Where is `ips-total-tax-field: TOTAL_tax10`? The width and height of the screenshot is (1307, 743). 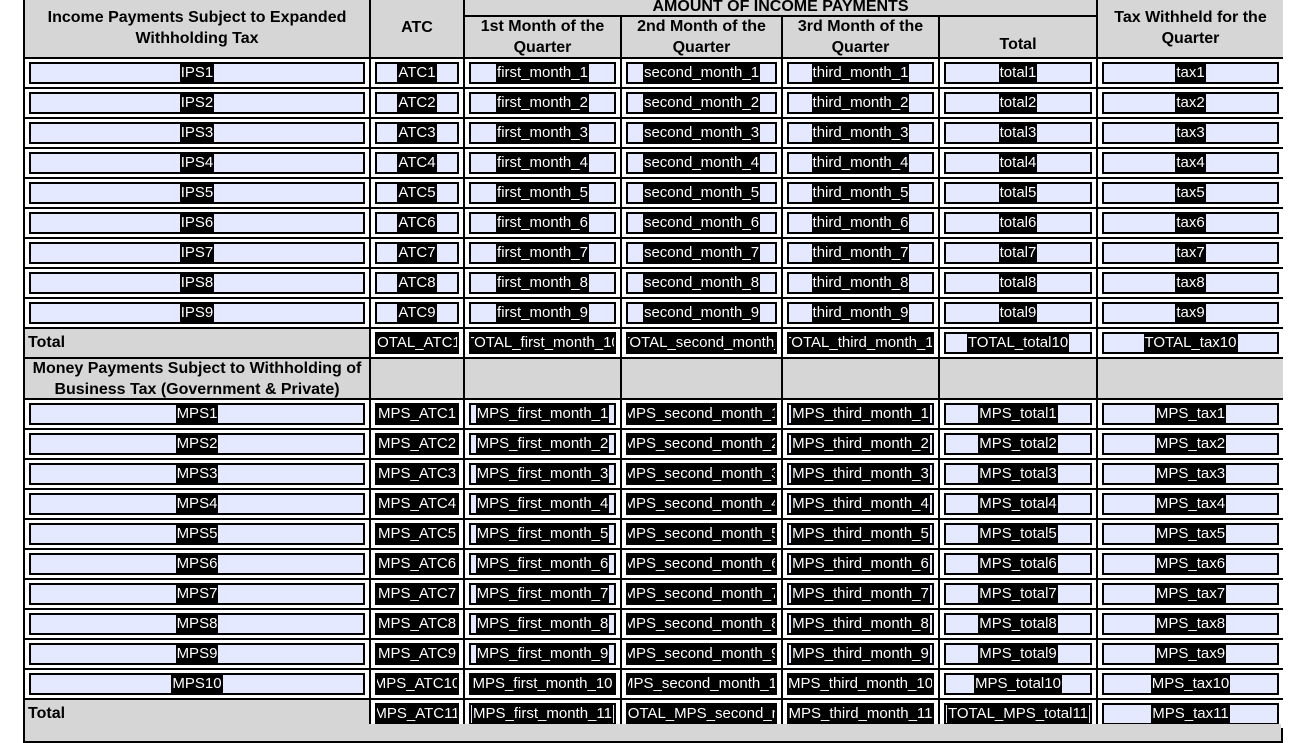 ips-total-tax-field: TOTAL_tax10 is located at coordinates (1190, 343).